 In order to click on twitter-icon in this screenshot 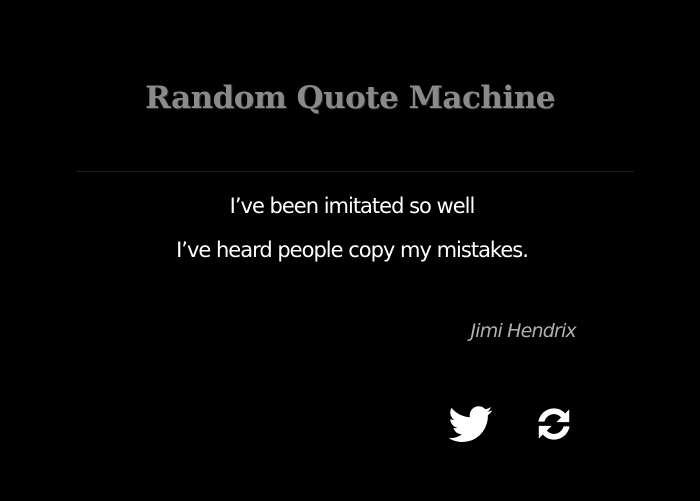, I will do `click(471, 424)`.